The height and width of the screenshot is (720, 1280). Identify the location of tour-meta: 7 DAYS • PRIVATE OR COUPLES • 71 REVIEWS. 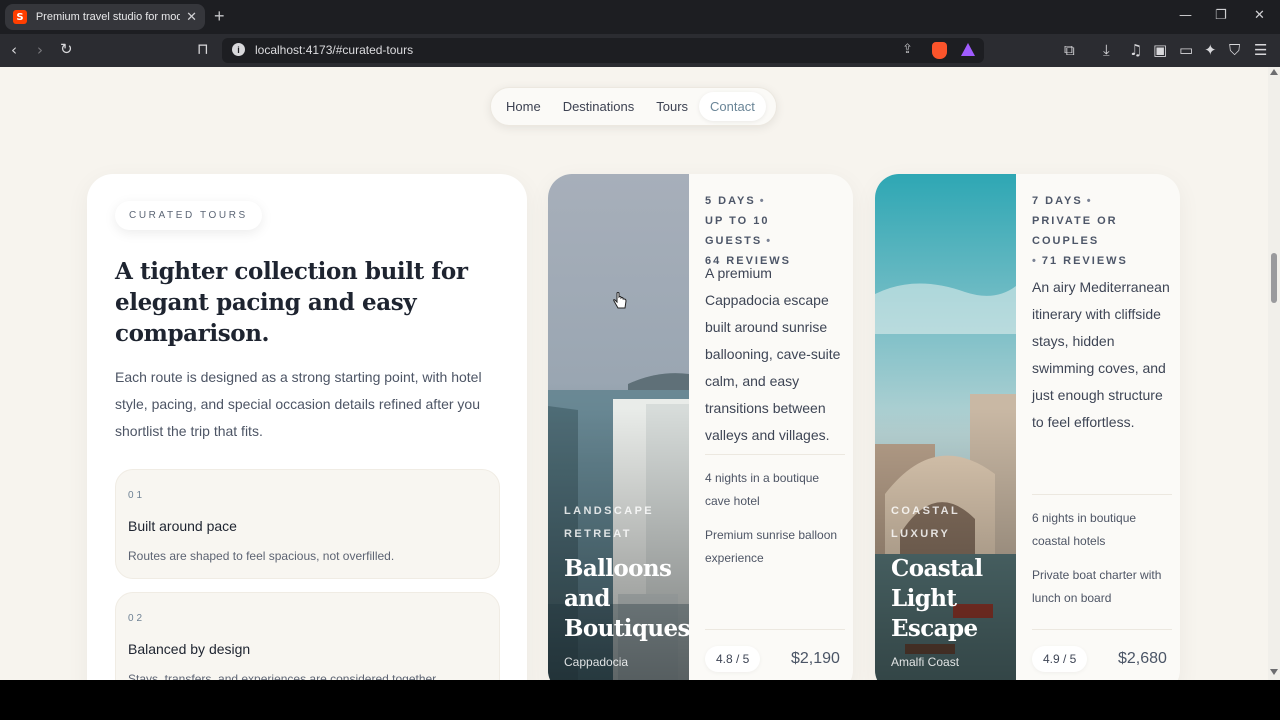
(1102, 231).